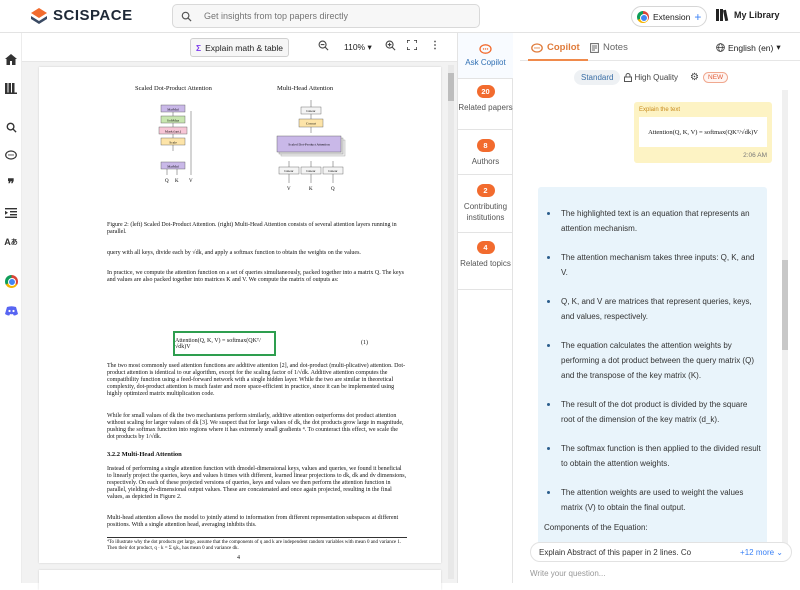  I want to click on mode-selector: Standard High Quality ⚙ NEW, so click(658, 77).